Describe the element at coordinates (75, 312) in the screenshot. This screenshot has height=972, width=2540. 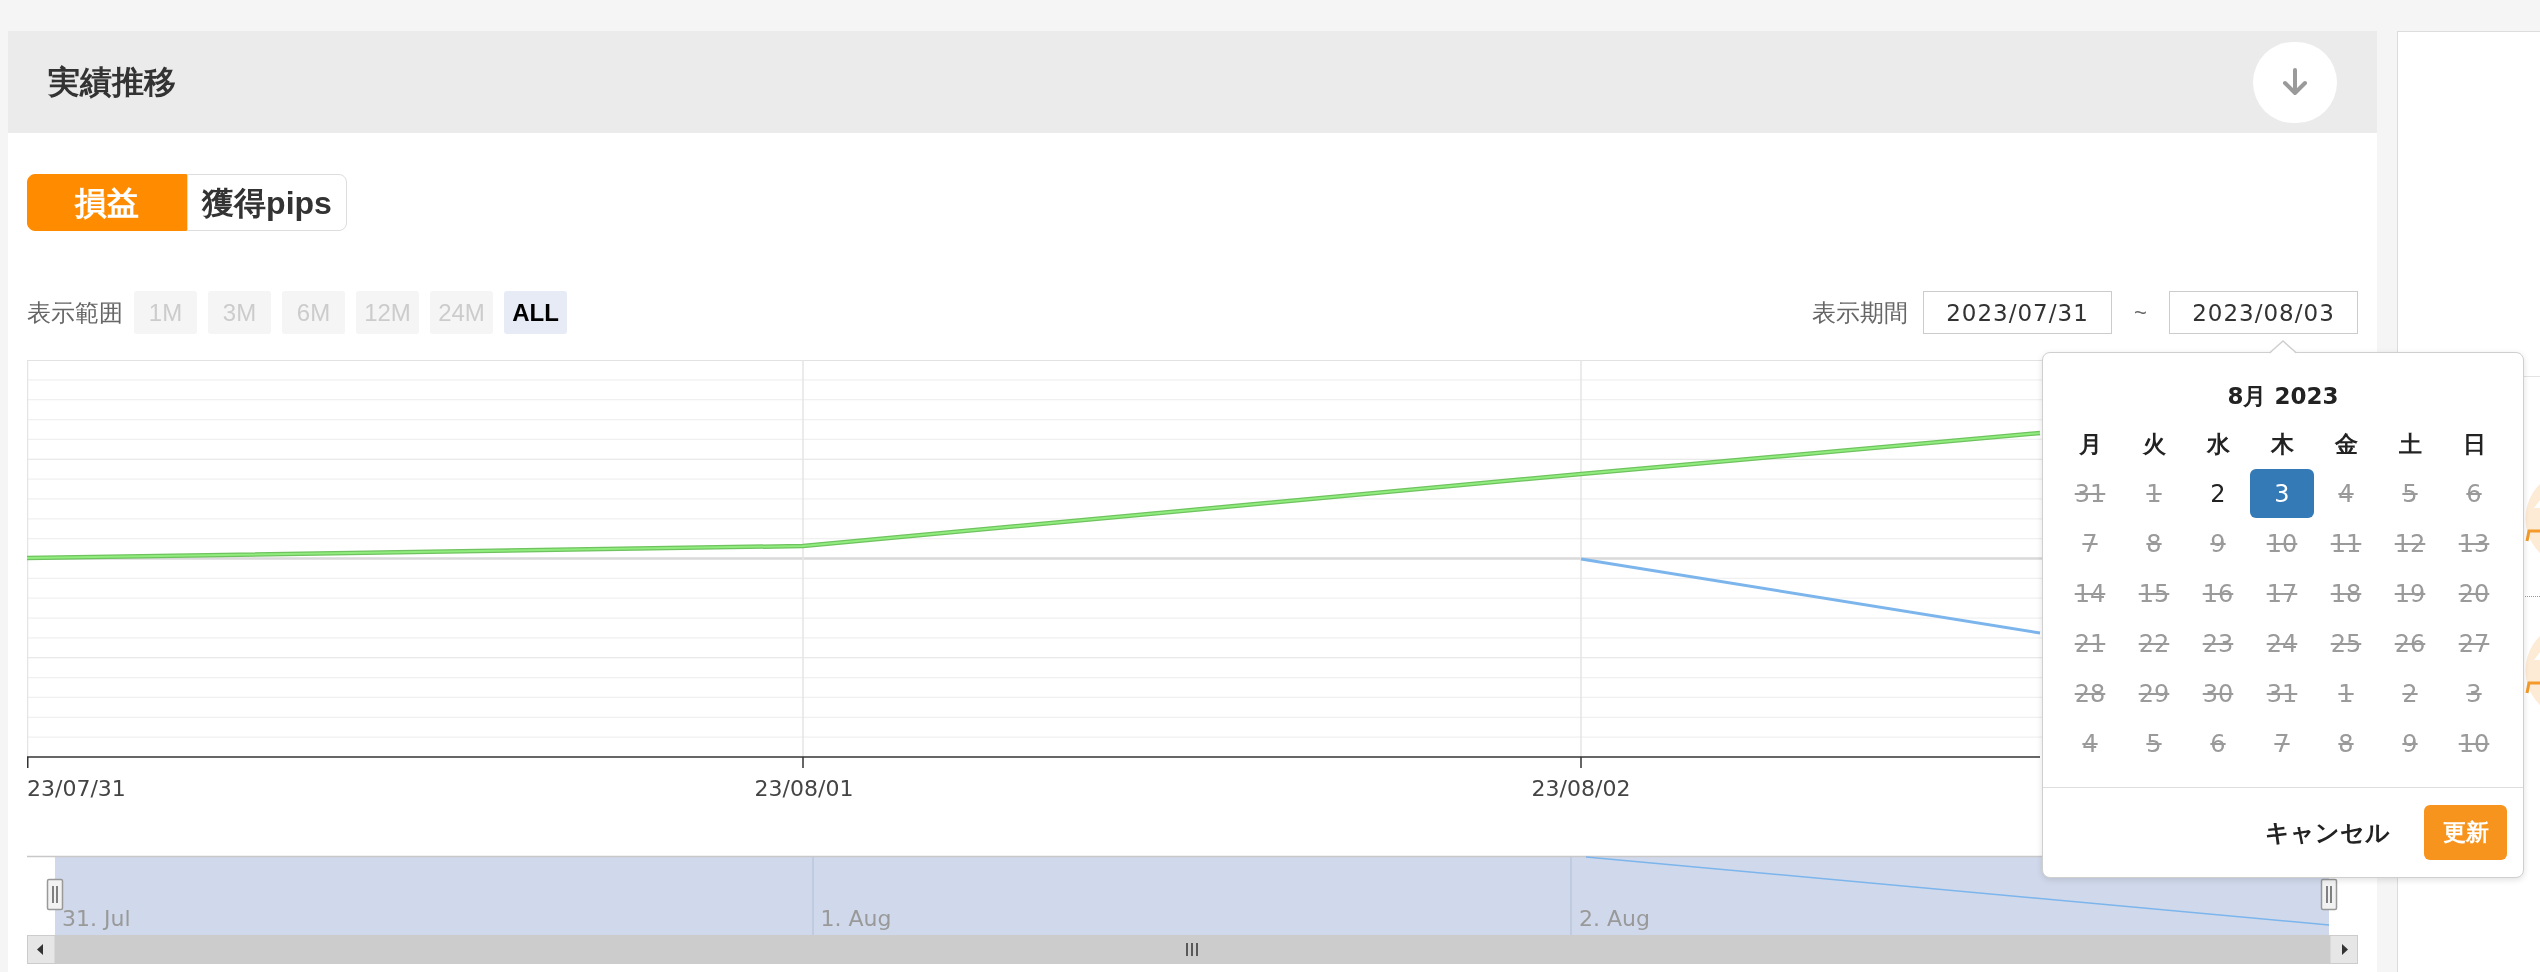
I see `range-label: 表示範囲` at that location.